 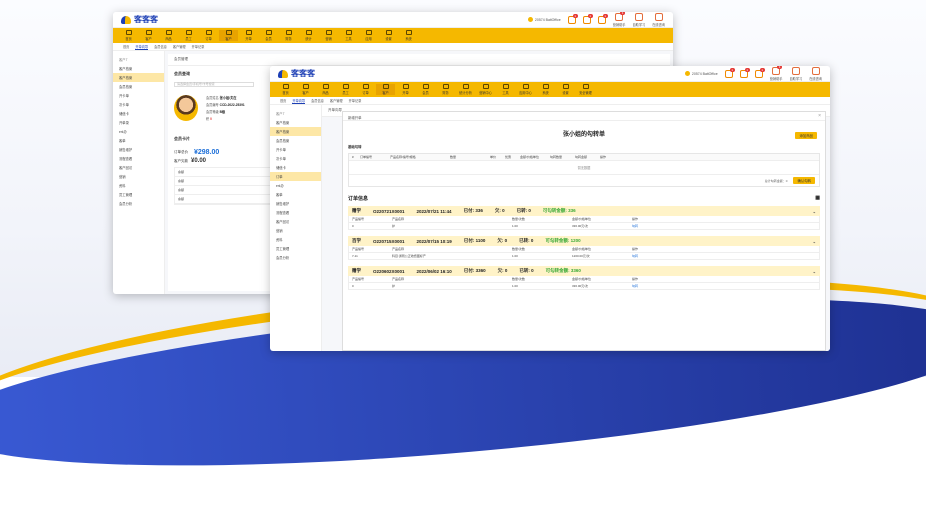 I want to click on confirm-transfer-button: 确认勾转, so click(x=804, y=180).